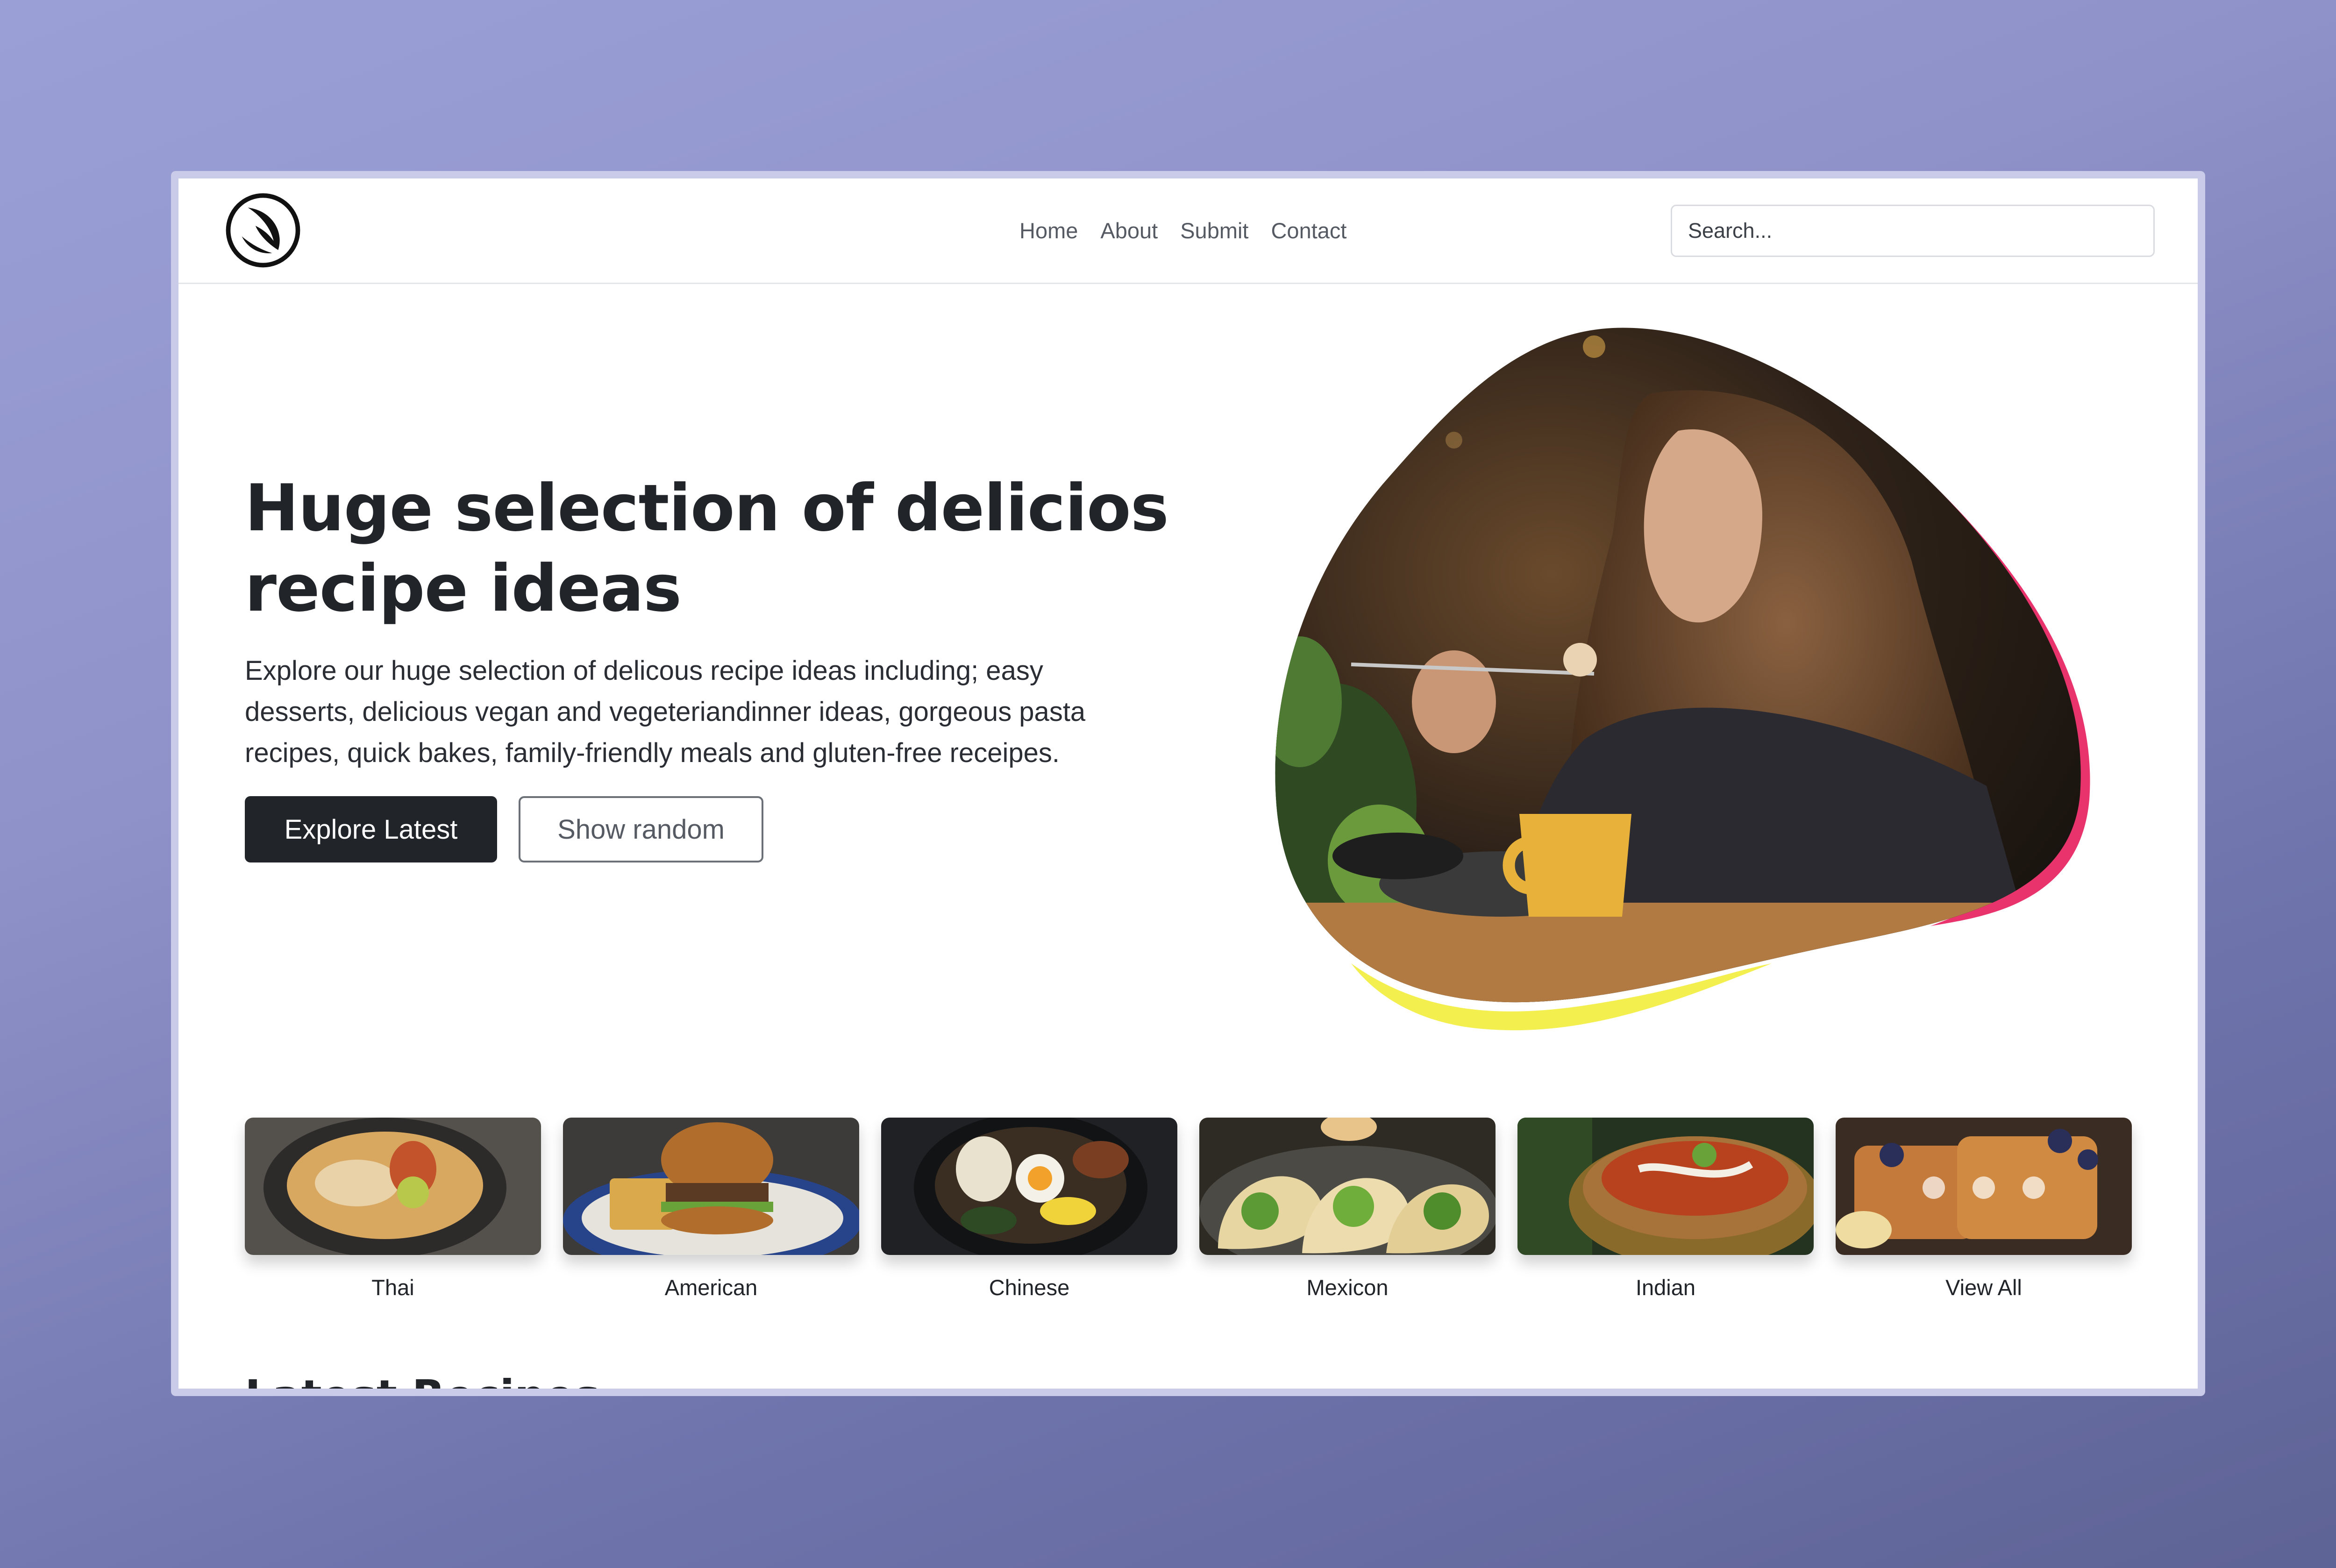 The width and height of the screenshot is (2336, 1568). I want to click on explore-latest-button: Explore Latest, so click(371, 829).